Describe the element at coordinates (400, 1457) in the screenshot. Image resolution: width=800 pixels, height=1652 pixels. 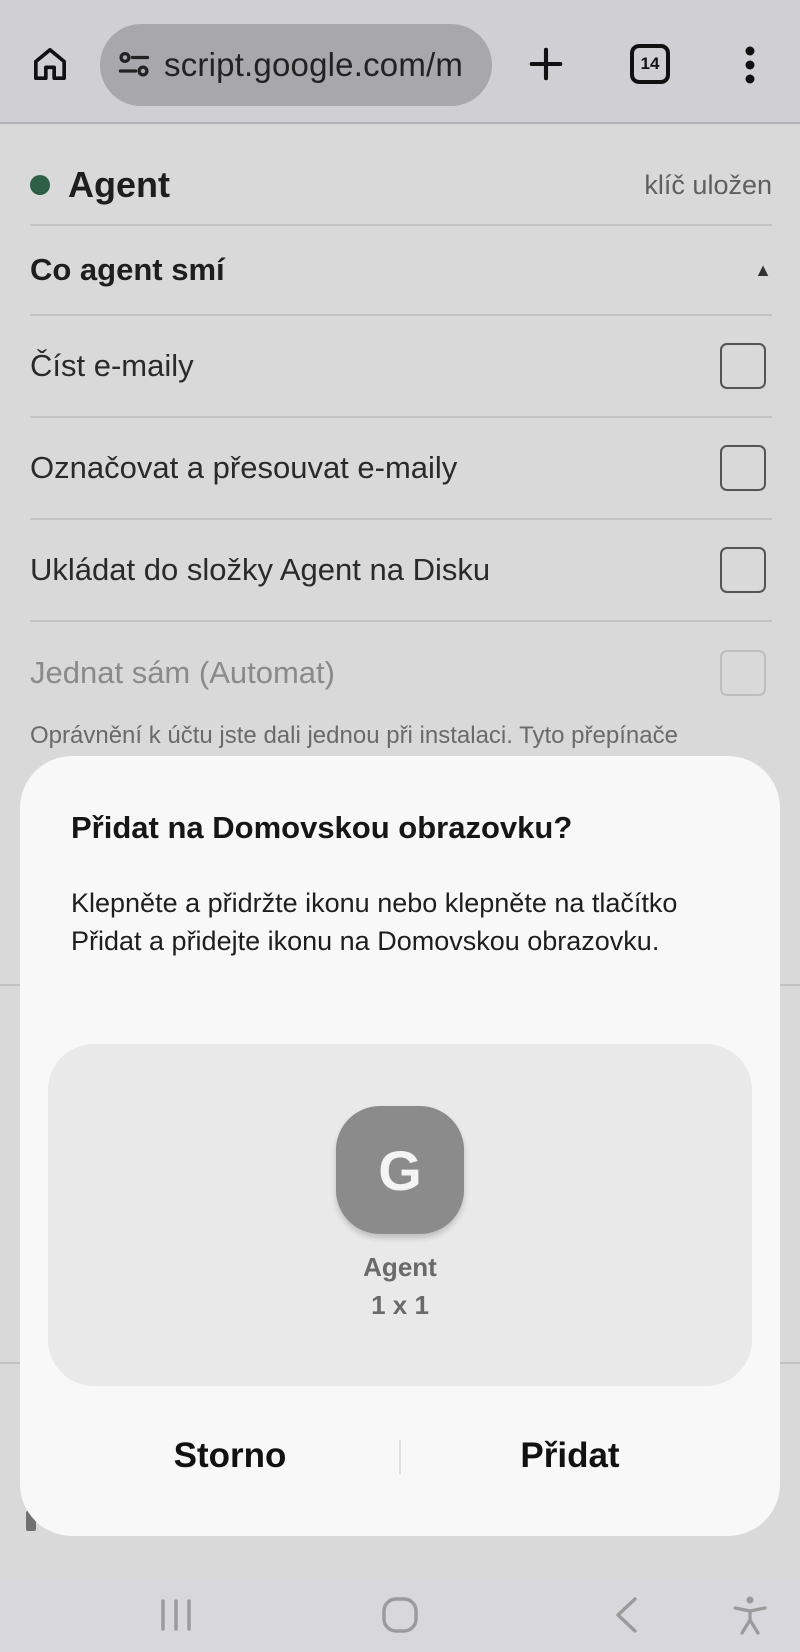
I see `button-separator` at that location.